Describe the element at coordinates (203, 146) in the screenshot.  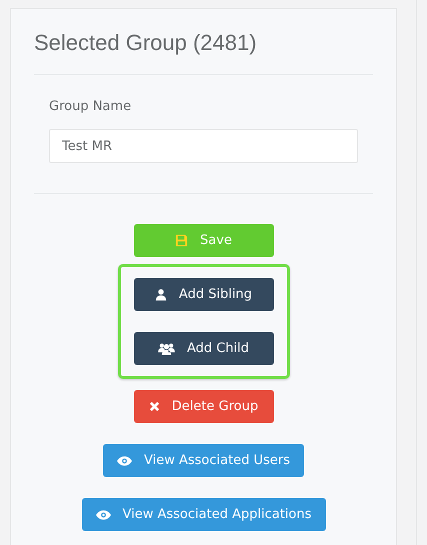
I see `group-name-field: Test MR` at that location.